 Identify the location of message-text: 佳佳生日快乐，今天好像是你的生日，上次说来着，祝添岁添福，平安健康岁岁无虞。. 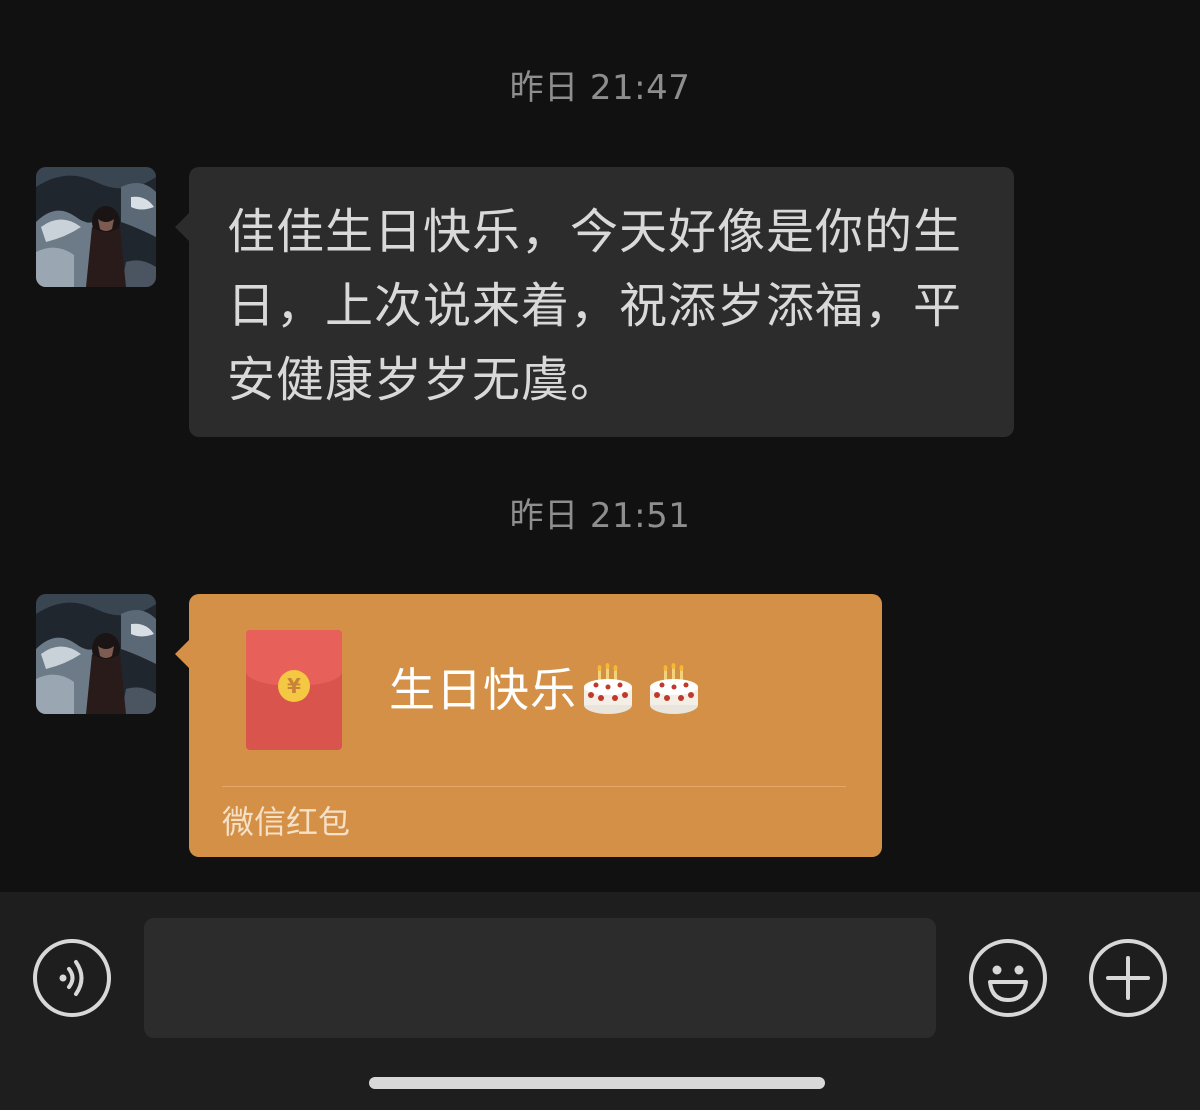
(595, 306).